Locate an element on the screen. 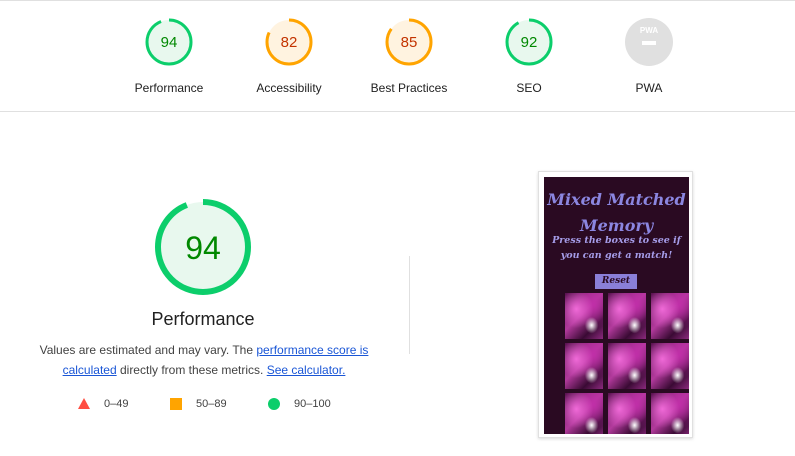 The height and width of the screenshot is (456, 795). score-legend: 0–49 50–89 90–100 is located at coordinates (223, 408).